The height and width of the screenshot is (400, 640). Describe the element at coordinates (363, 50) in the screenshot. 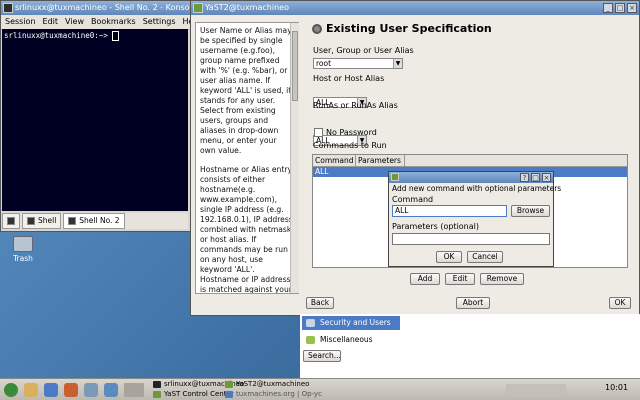

I see `user-label: User, Group or User Alias` at that location.